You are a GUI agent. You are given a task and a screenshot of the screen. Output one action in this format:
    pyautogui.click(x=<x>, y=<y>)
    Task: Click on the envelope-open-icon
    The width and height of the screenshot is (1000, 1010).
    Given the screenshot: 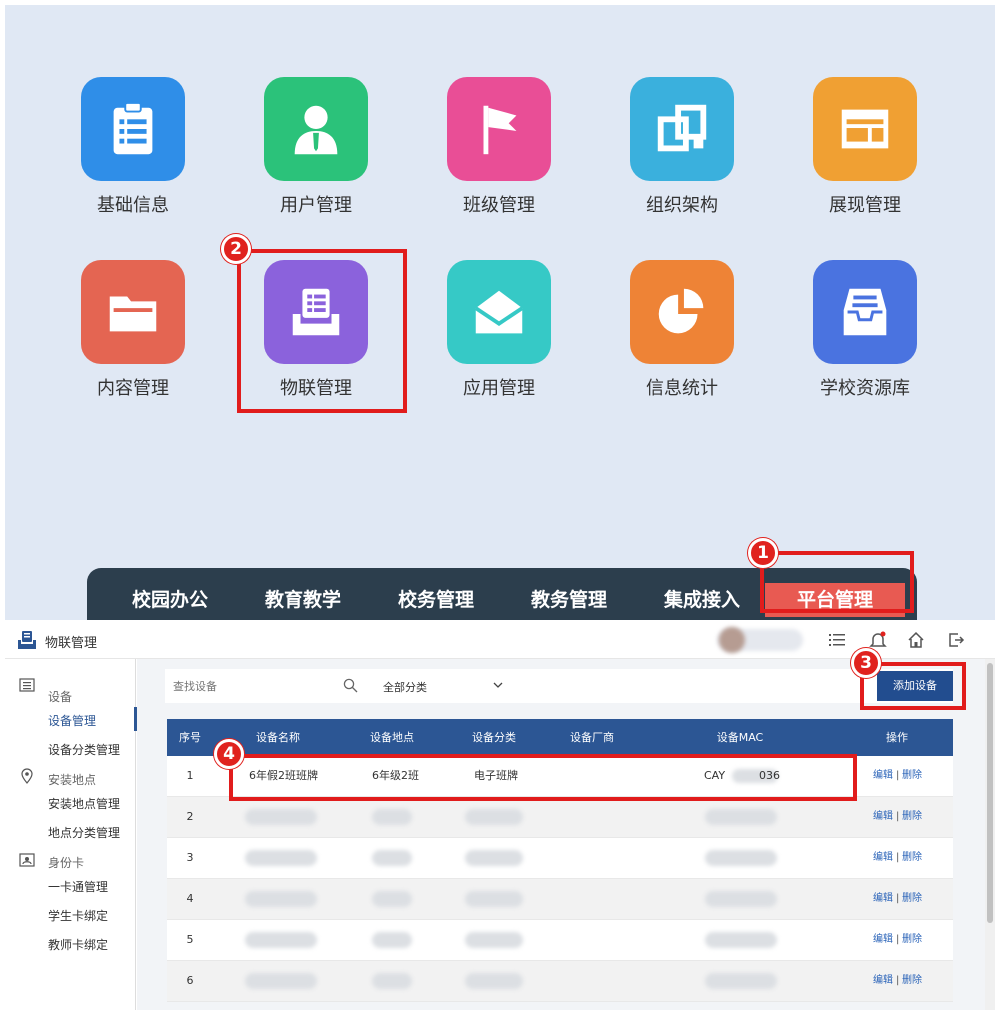 What is the action you would take?
    pyautogui.click(x=499, y=312)
    